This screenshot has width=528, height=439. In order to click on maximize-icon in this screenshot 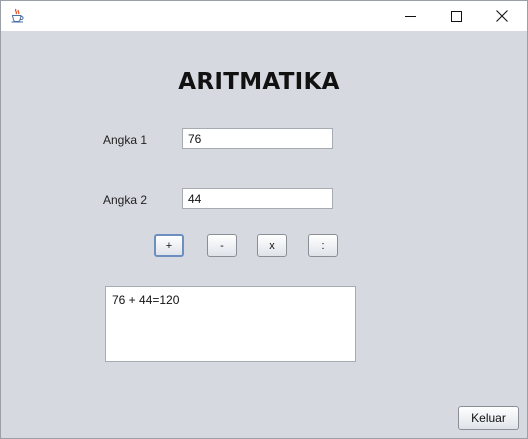, I will do `click(456, 16)`.